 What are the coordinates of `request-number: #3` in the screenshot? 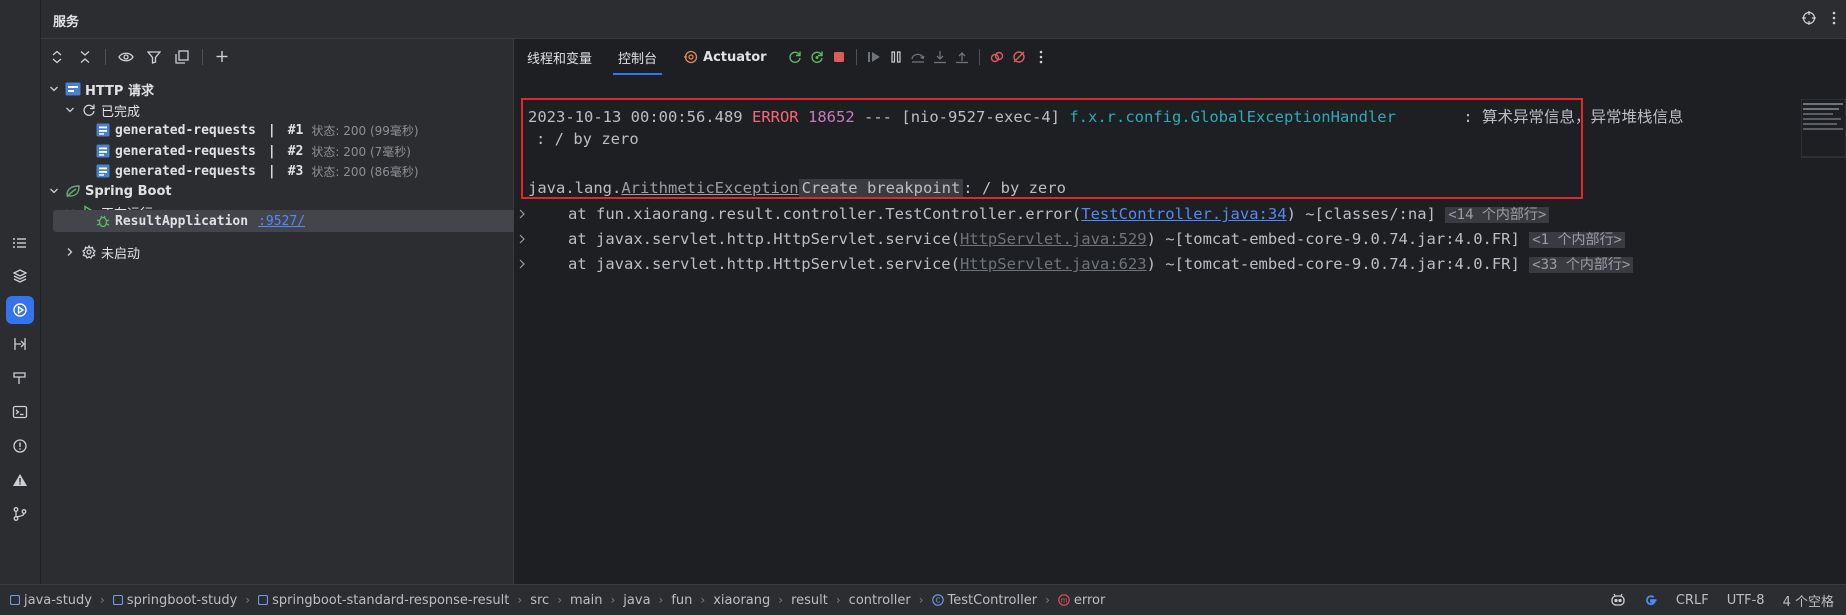 It's located at (295, 171).